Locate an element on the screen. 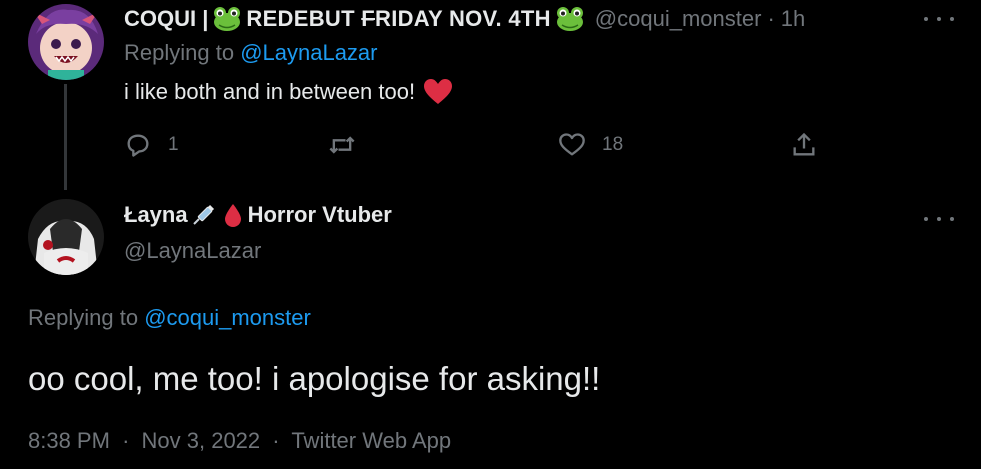  share-icon is located at coordinates (804, 144).